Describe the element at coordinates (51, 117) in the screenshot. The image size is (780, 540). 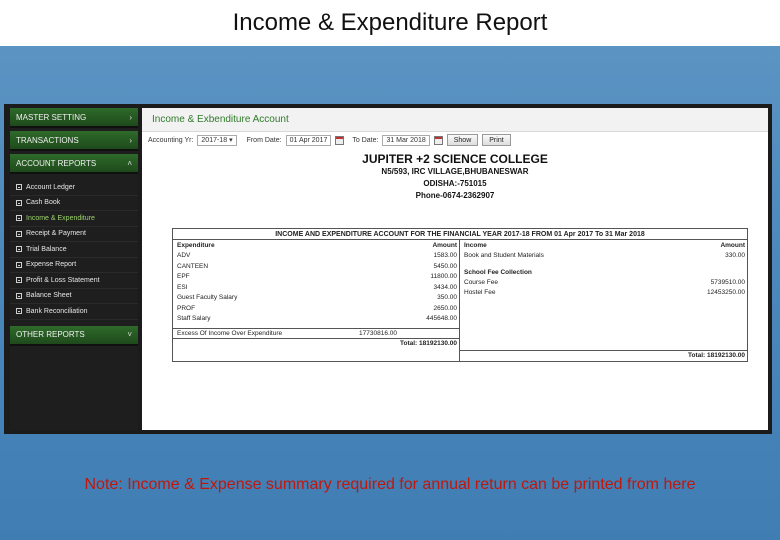
I see `sidebar-section-label: MASTER SETTING` at that location.